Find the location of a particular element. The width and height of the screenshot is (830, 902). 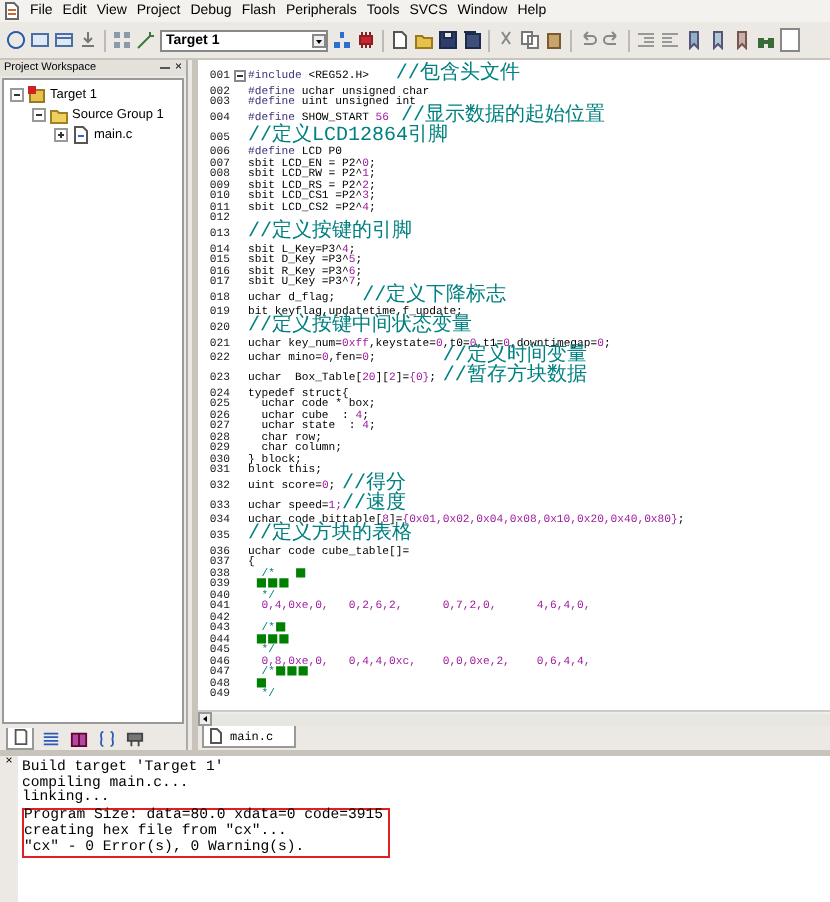

code-line: //定义LCD12864引脚 is located at coordinates (348, 137).